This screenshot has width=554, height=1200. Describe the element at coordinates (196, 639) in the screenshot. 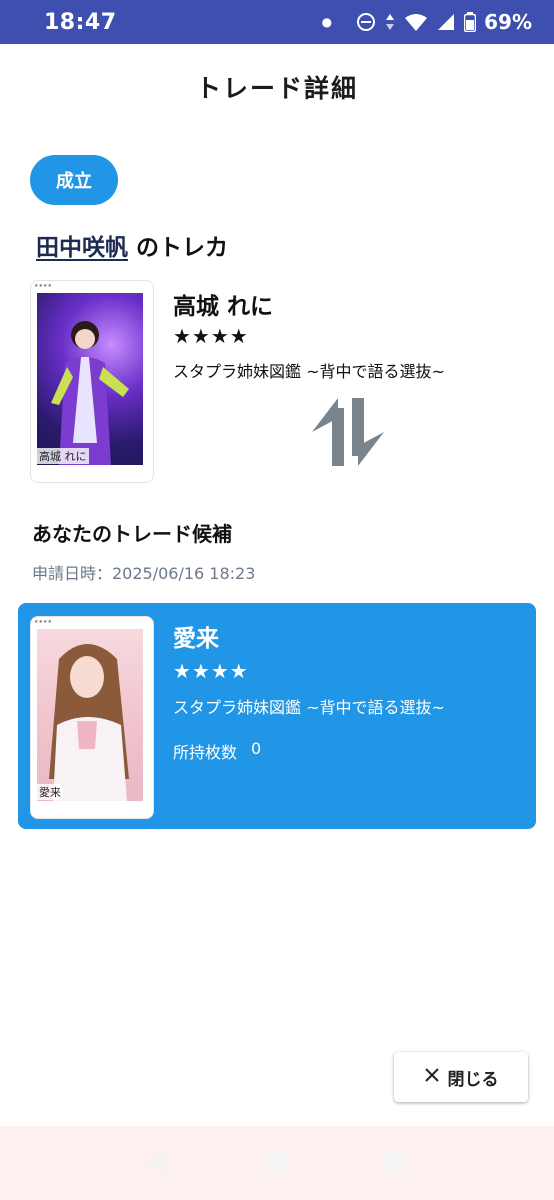

I see `candidate-card-member: 愛来` at that location.